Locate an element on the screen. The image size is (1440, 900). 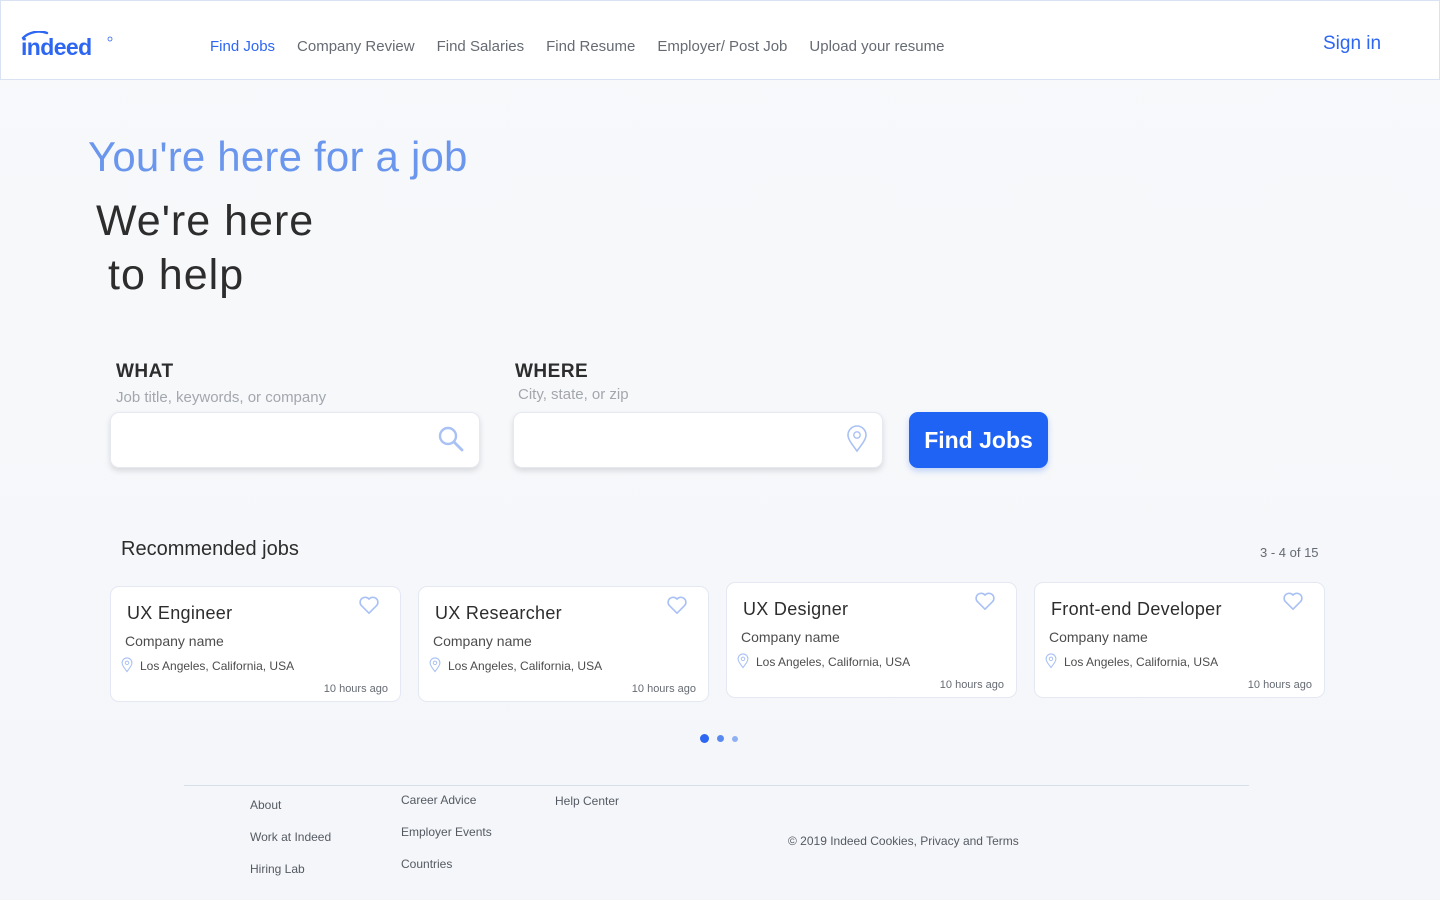
search-icon is located at coordinates (451, 441).